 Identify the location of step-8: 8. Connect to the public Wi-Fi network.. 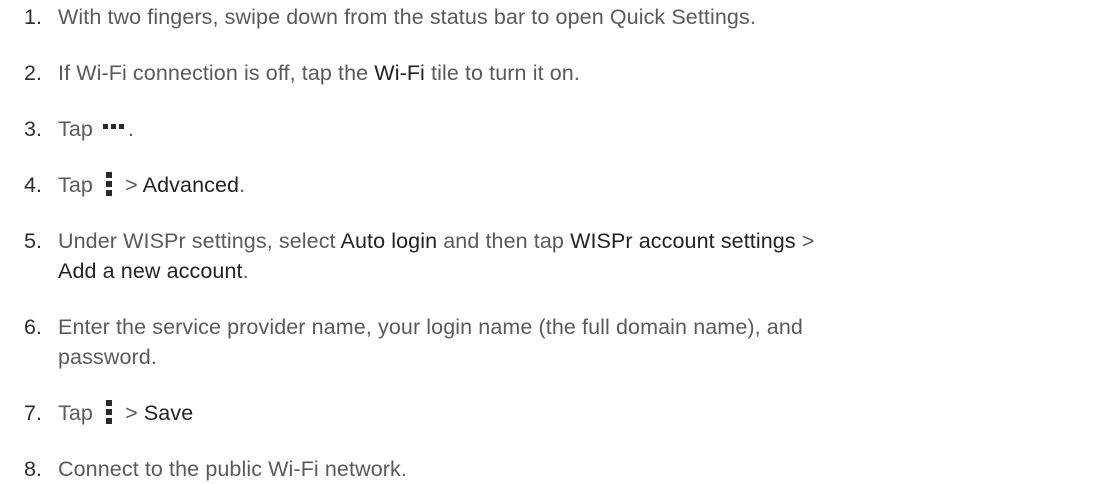
(215, 469).